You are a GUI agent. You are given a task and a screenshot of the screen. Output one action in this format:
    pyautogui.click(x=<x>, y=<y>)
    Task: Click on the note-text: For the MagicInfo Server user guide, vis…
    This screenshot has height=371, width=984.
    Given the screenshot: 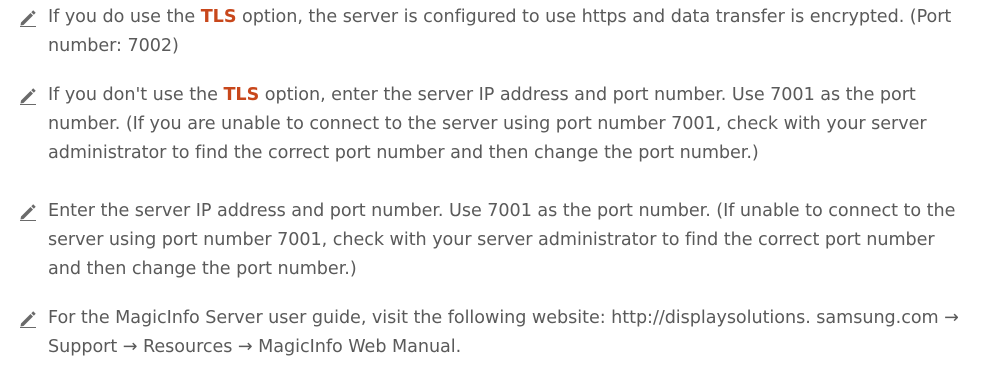 What is the action you would take?
    pyautogui.click(x=506, y=333)
    